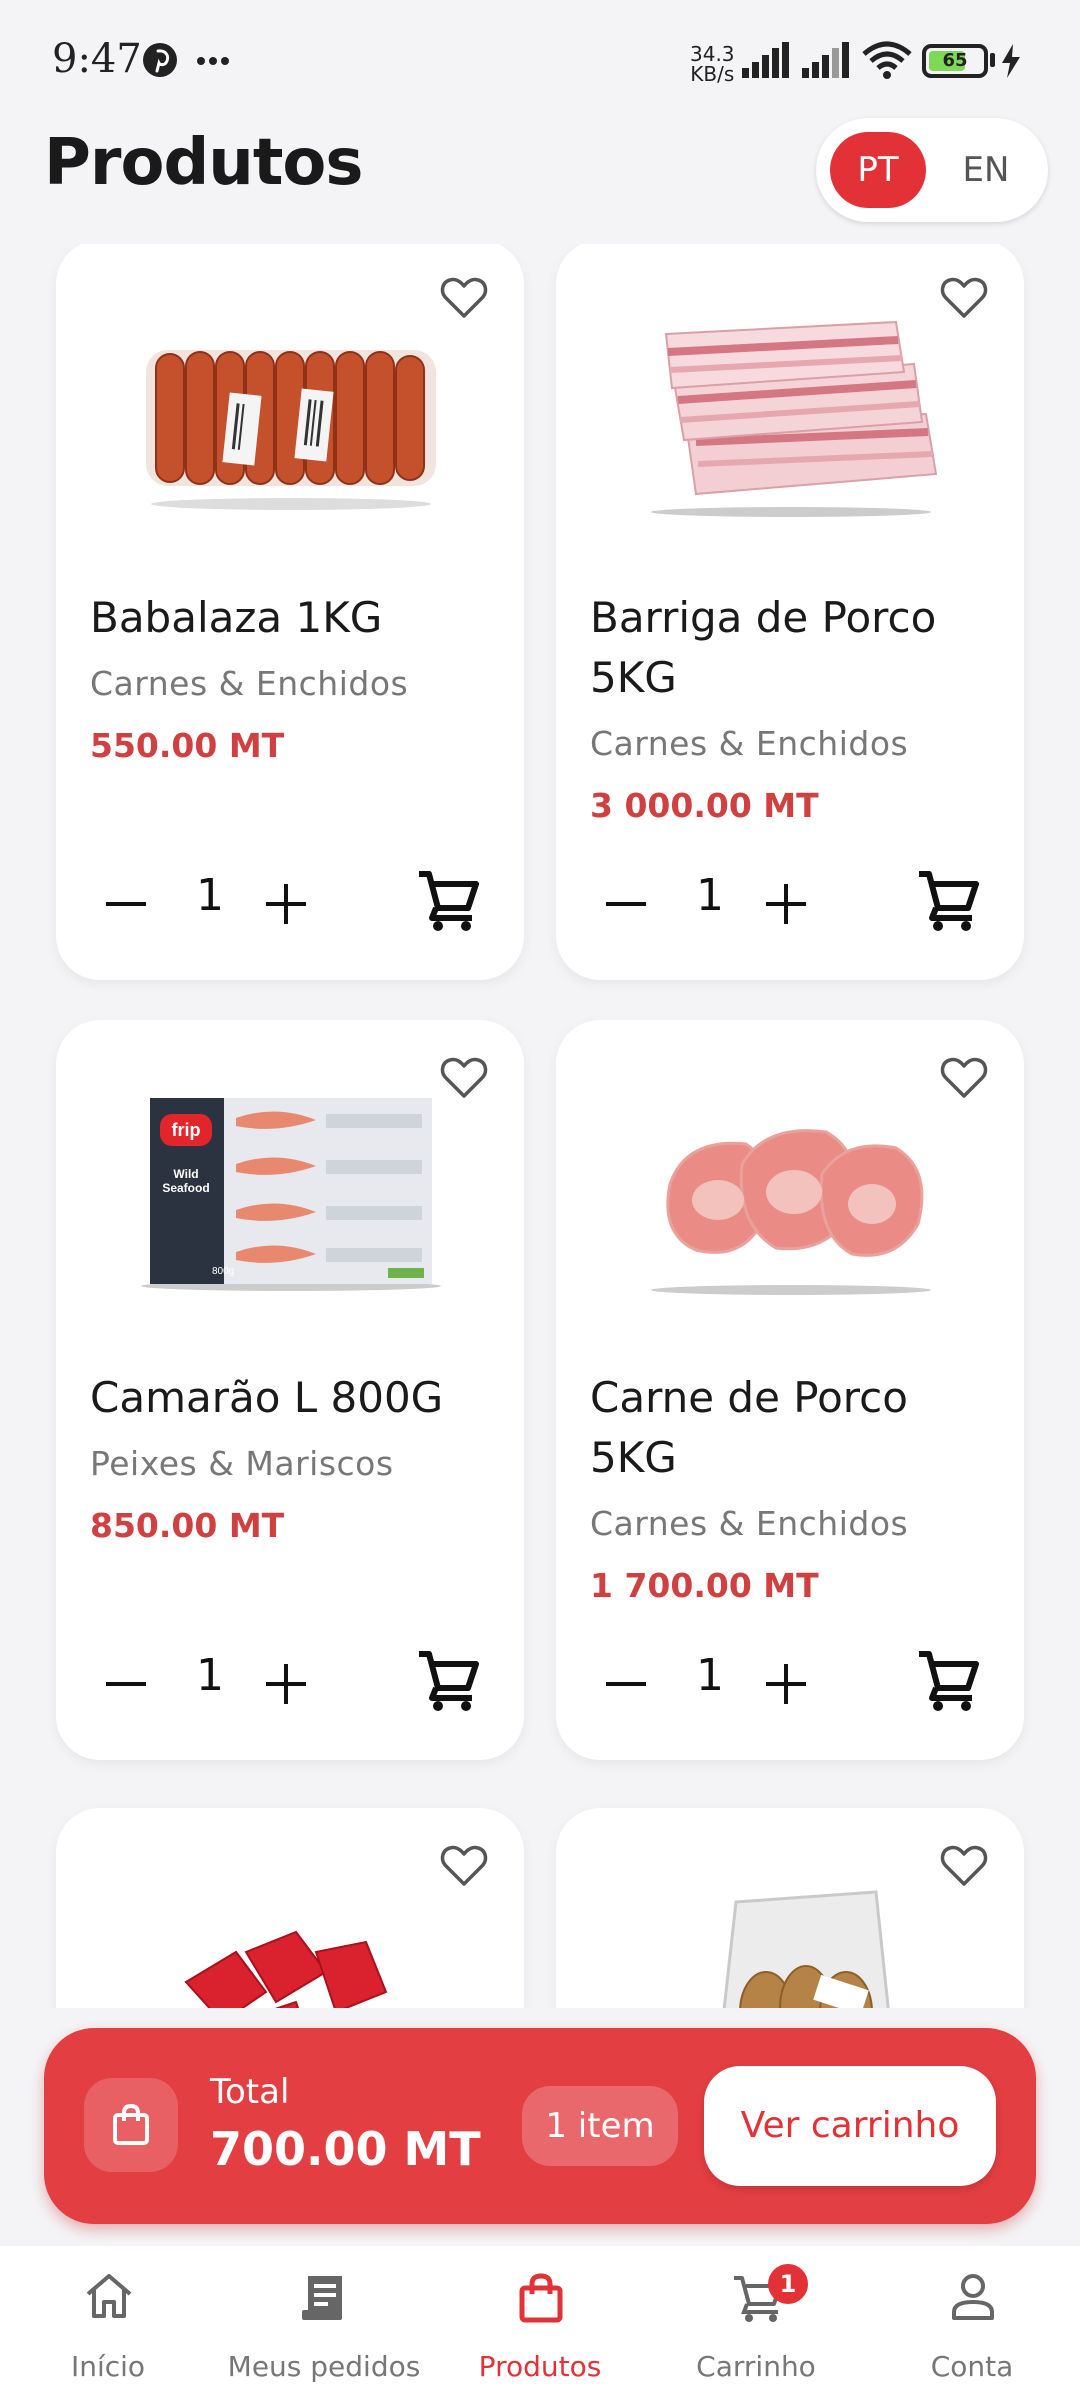 The image size is (1080, 2400). Describe the element at coordinates (973, 2297) in the screenshot. I see `person-icon` at that location.